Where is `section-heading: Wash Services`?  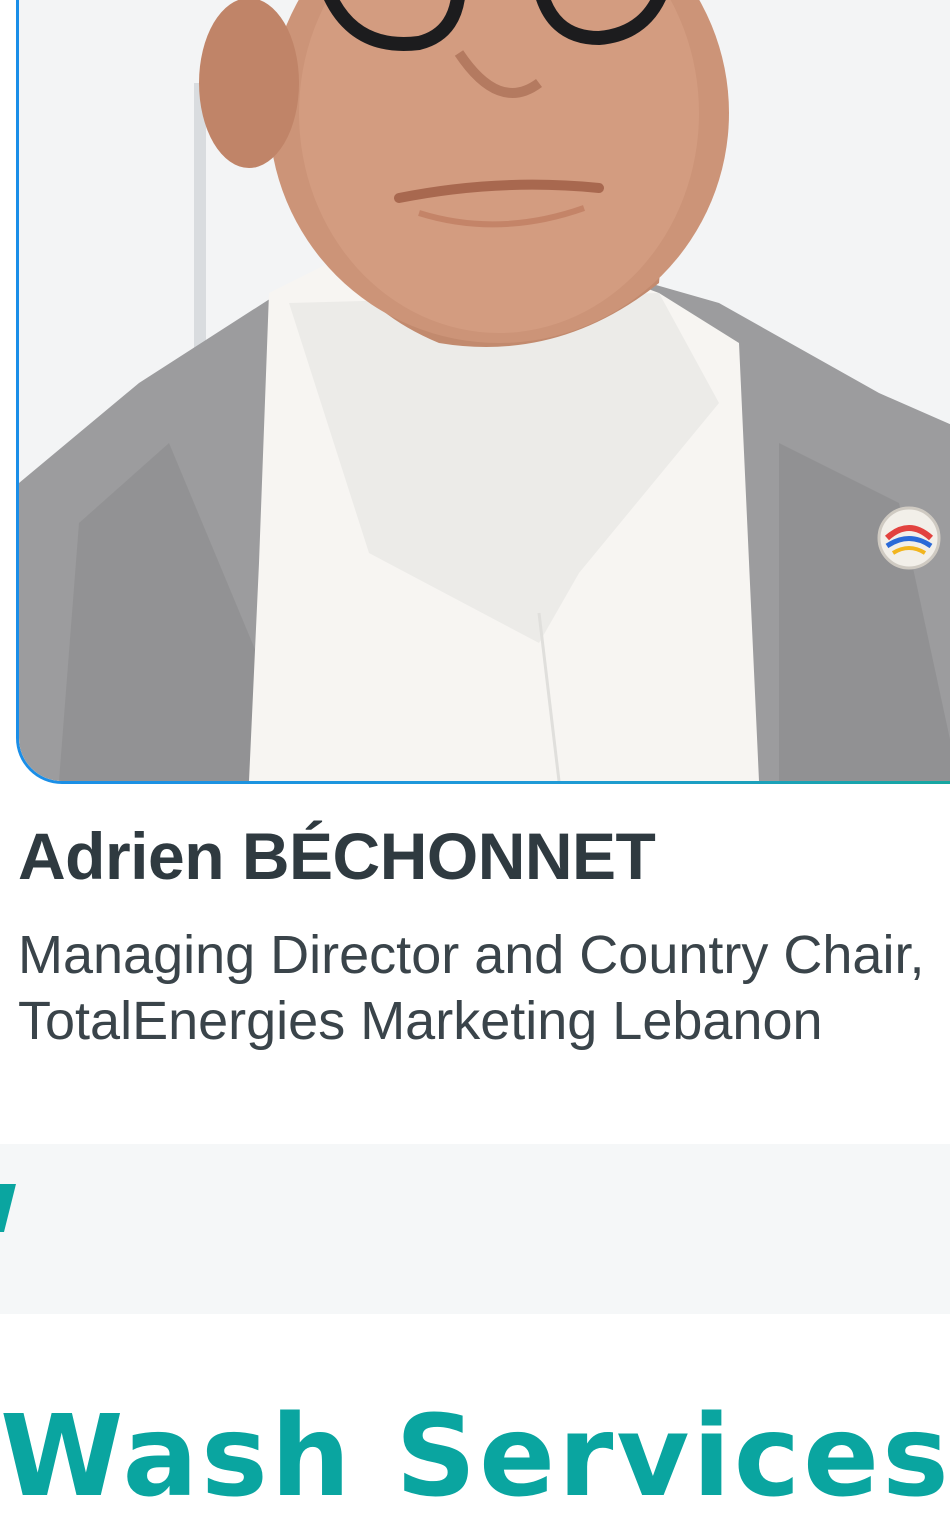 section-heading: Wash Services is located at coordinates (475, 1457).